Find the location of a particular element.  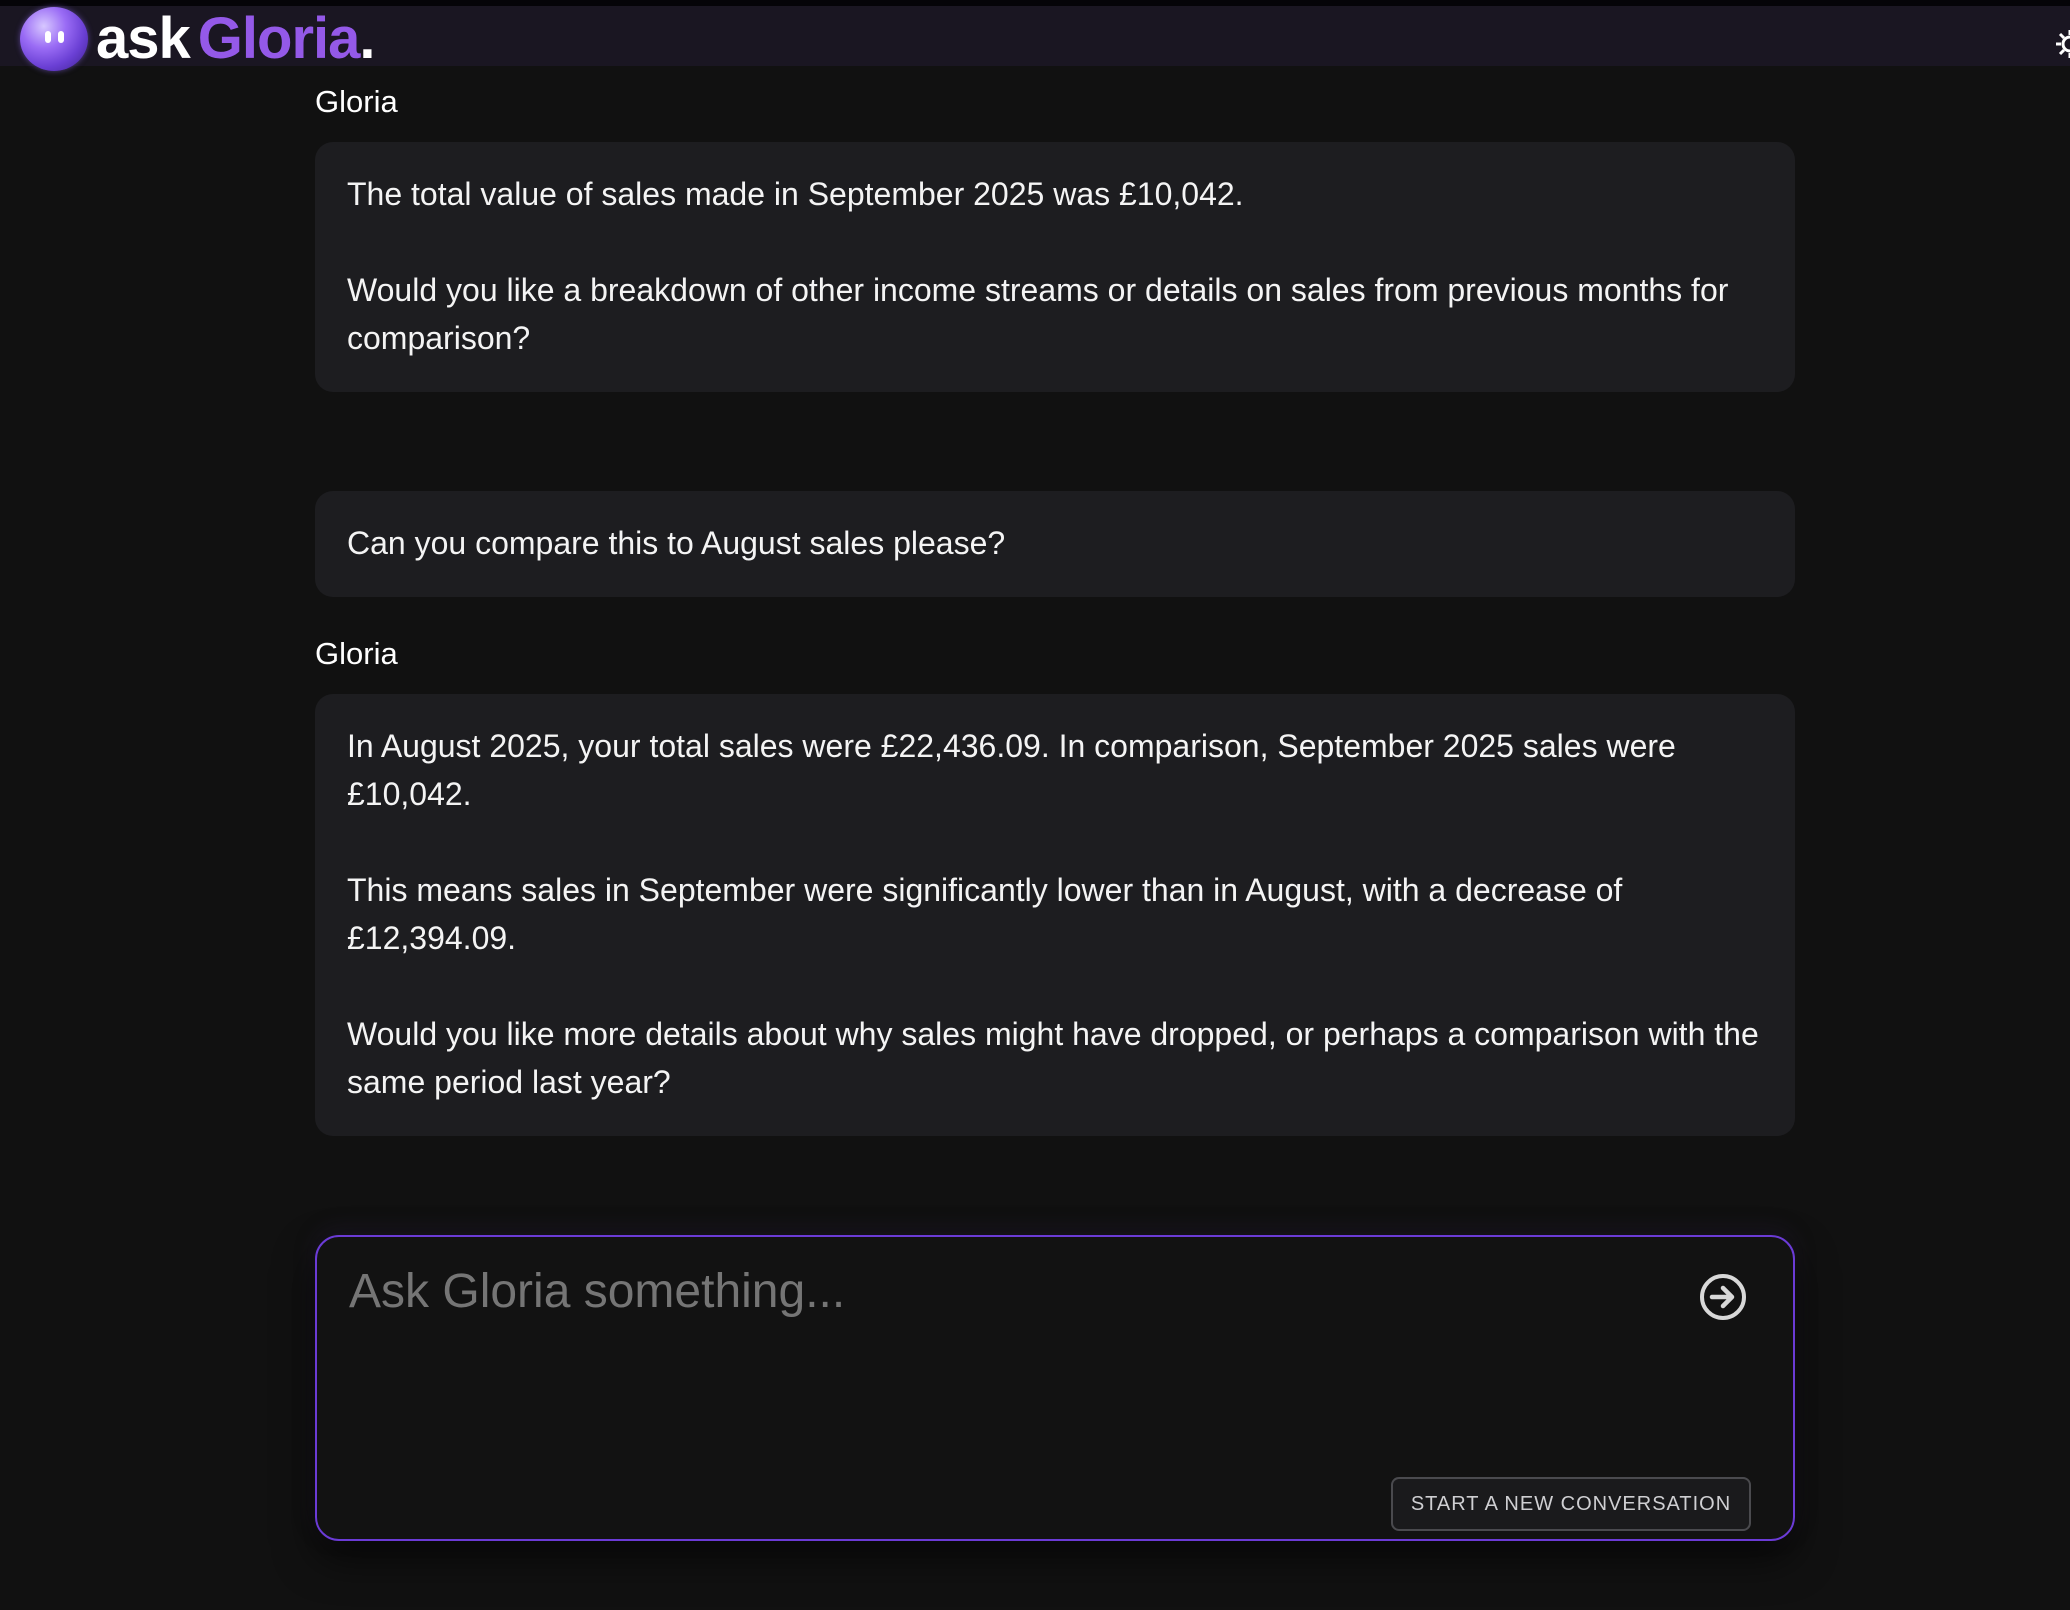

send-button is located at coordinates (1723, 1297).